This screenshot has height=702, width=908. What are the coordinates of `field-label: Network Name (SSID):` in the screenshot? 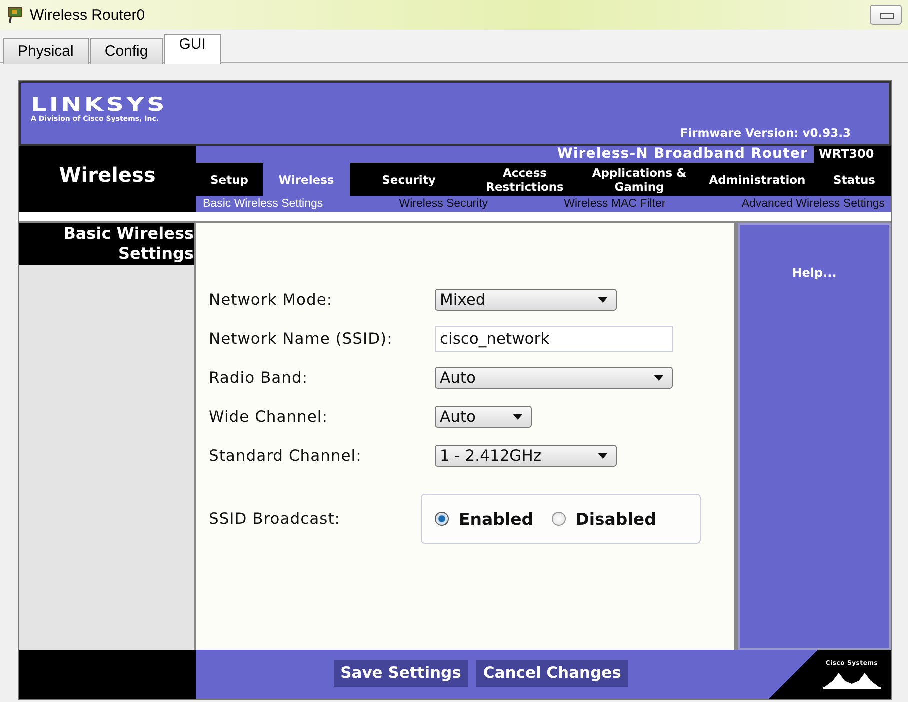 It's located at (301, 339).